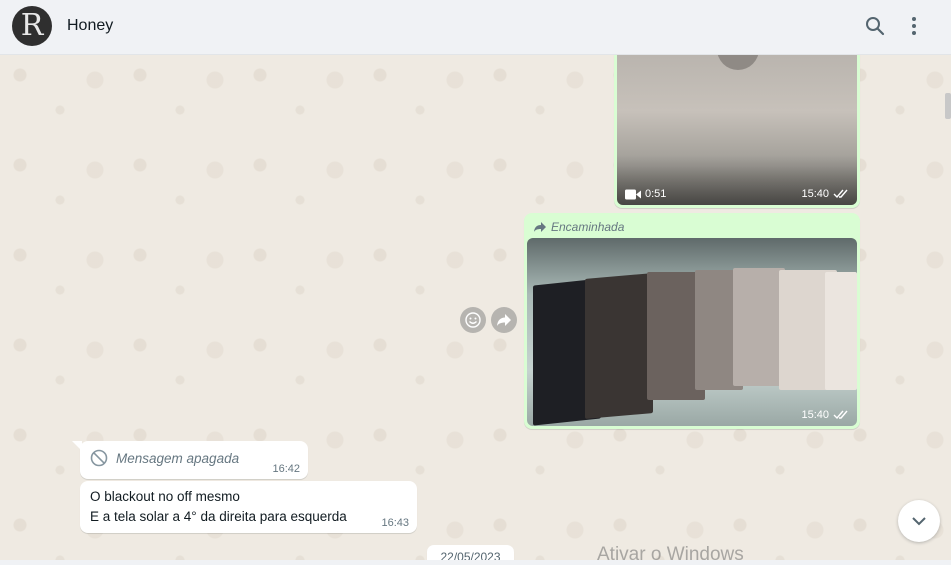  What do you see at coordinates (656, 194) in the screenshot?
I see `video-duration-text: 0:51` at bounding box center [656, 194].